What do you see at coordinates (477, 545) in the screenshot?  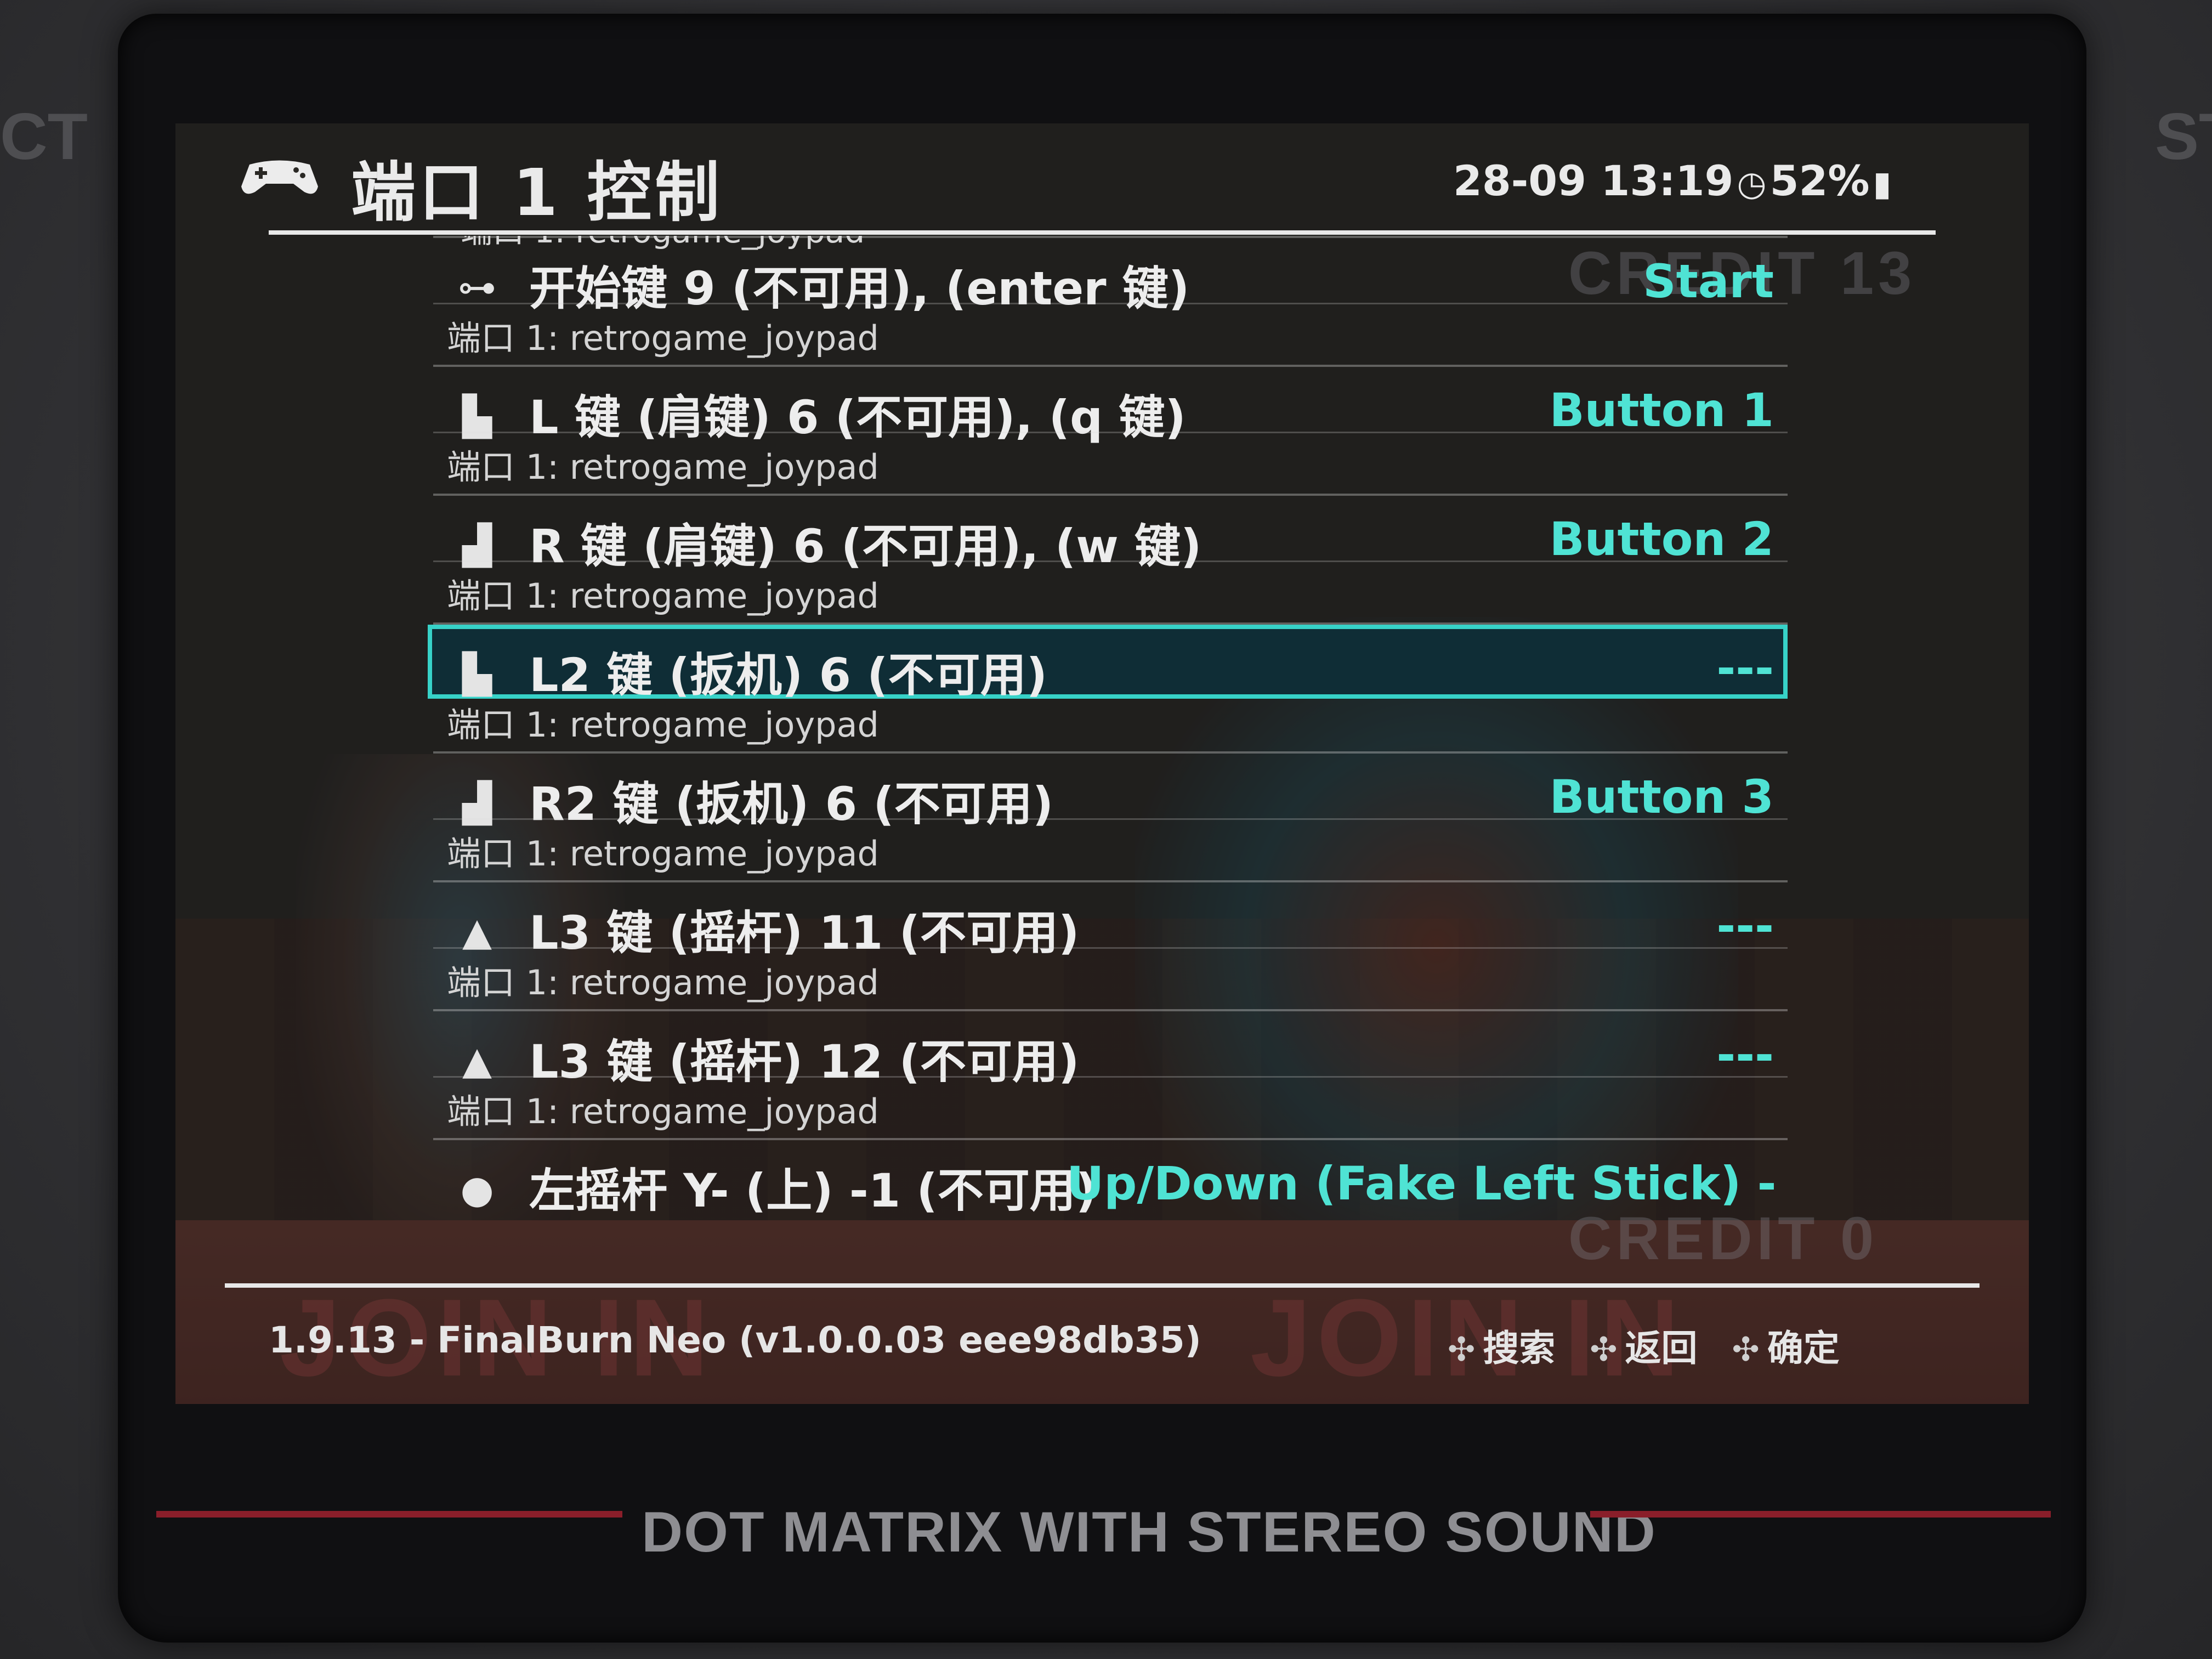 I see `shoulder-r-icon: ▟` at bounding box center [477, 545].